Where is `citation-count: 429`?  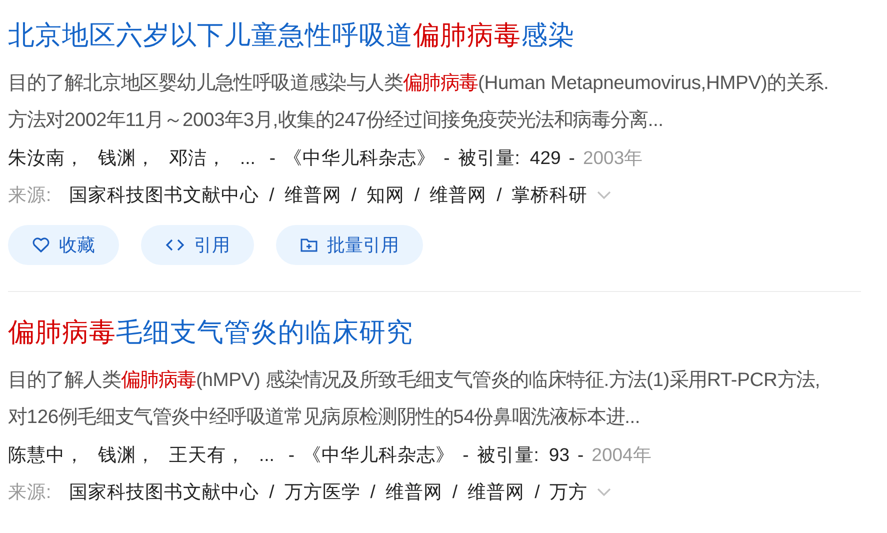 citation-count: 429 is located at coordinates (545, 158).